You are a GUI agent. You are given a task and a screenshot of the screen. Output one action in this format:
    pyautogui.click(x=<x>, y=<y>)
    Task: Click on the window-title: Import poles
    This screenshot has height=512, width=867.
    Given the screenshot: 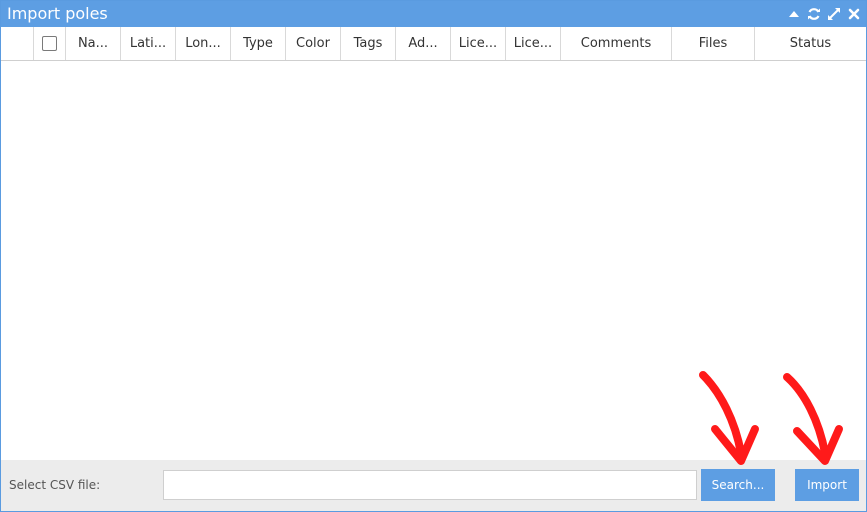 What is the action you would take?
    pyautogui.click(x=57, y=13)
    